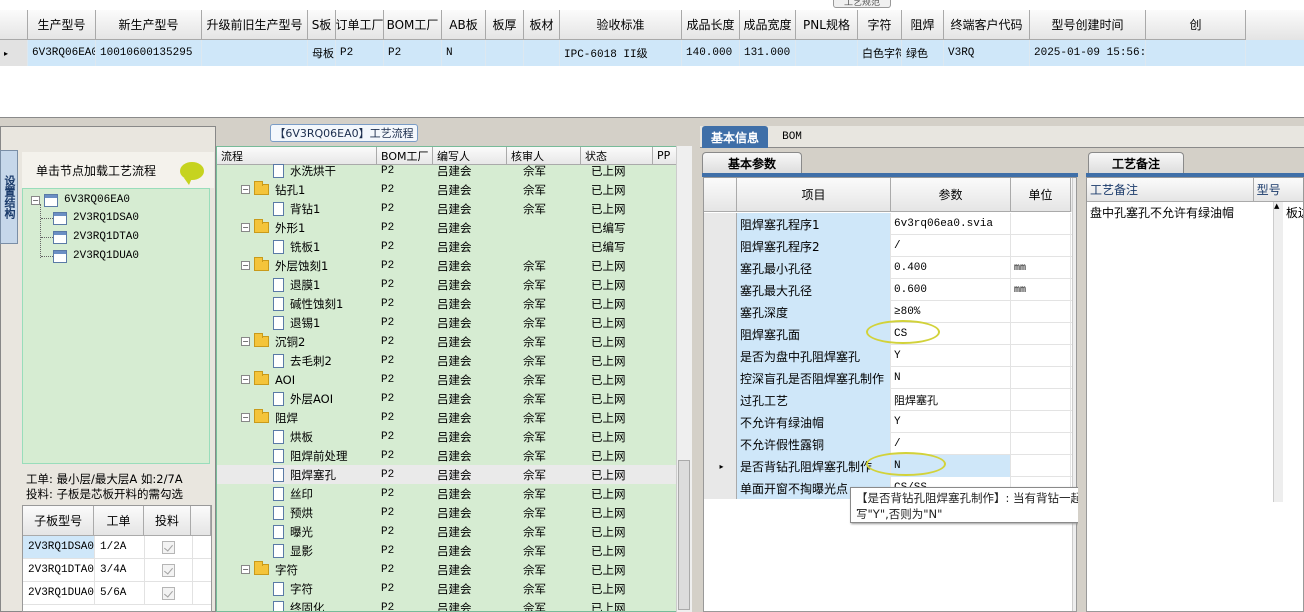 This screenshot has width=1304, height=612. I want to click on flow-step: − 字符, so click(297, 569).